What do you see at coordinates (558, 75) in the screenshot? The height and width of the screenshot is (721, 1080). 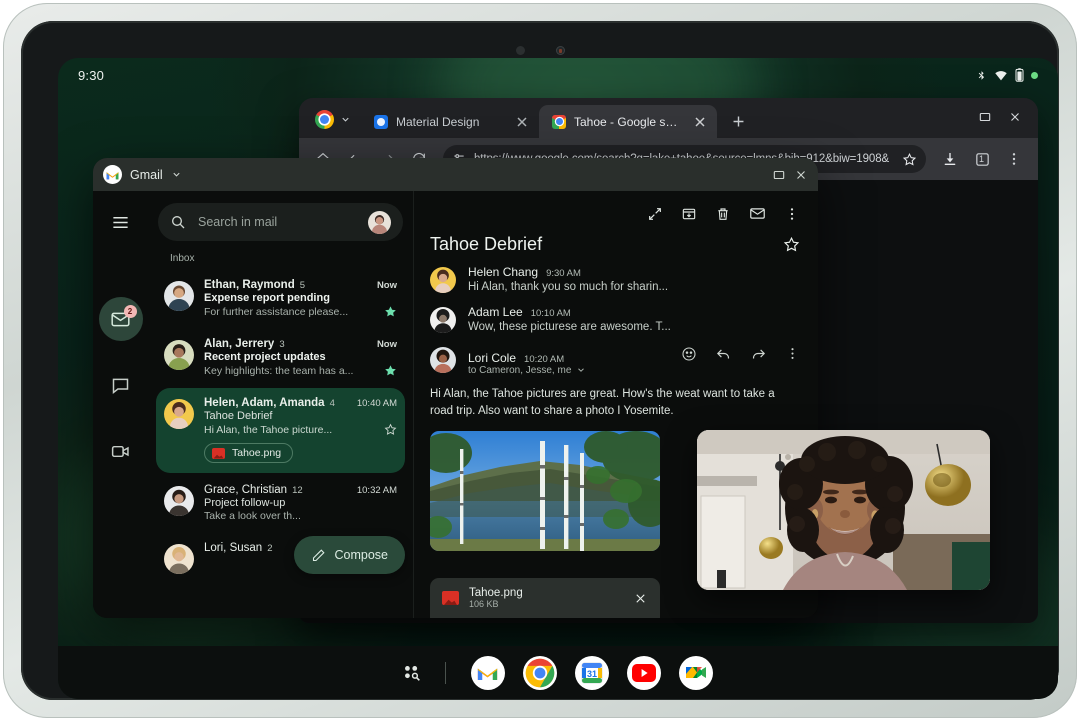 I see `status-bar: 9:30` at bounding box center [558, 75].